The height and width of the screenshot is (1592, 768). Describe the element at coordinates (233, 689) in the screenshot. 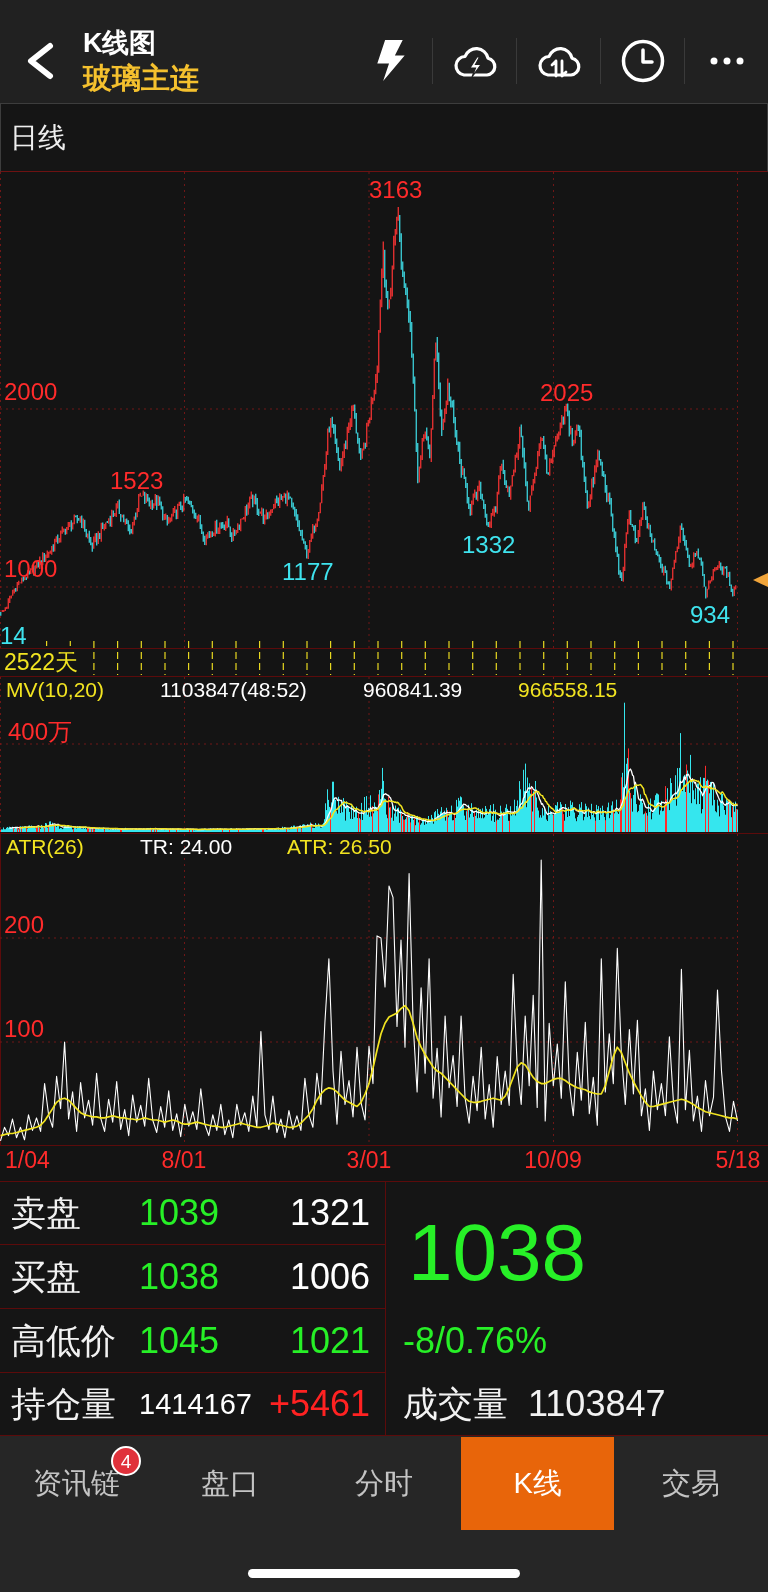

I see `legend-label: 1103847(48:52)` at that location.